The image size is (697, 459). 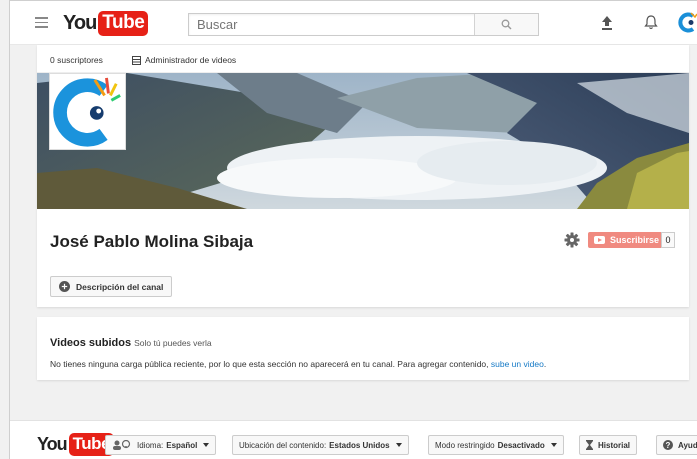 I want to click on uploads-heading: Videos subidos Solo tú puedes verla, so click(x=131, y=343).